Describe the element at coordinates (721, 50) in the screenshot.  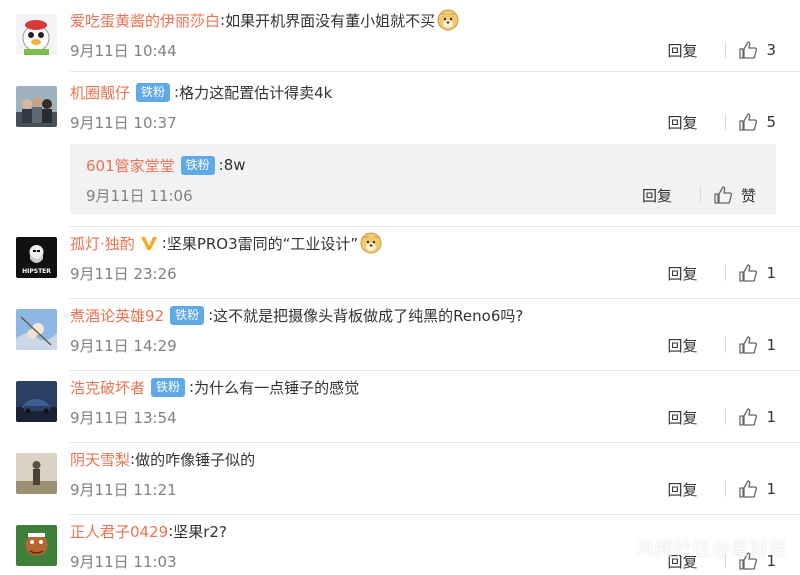
I see `comment-actions: 回复 3` at that location.